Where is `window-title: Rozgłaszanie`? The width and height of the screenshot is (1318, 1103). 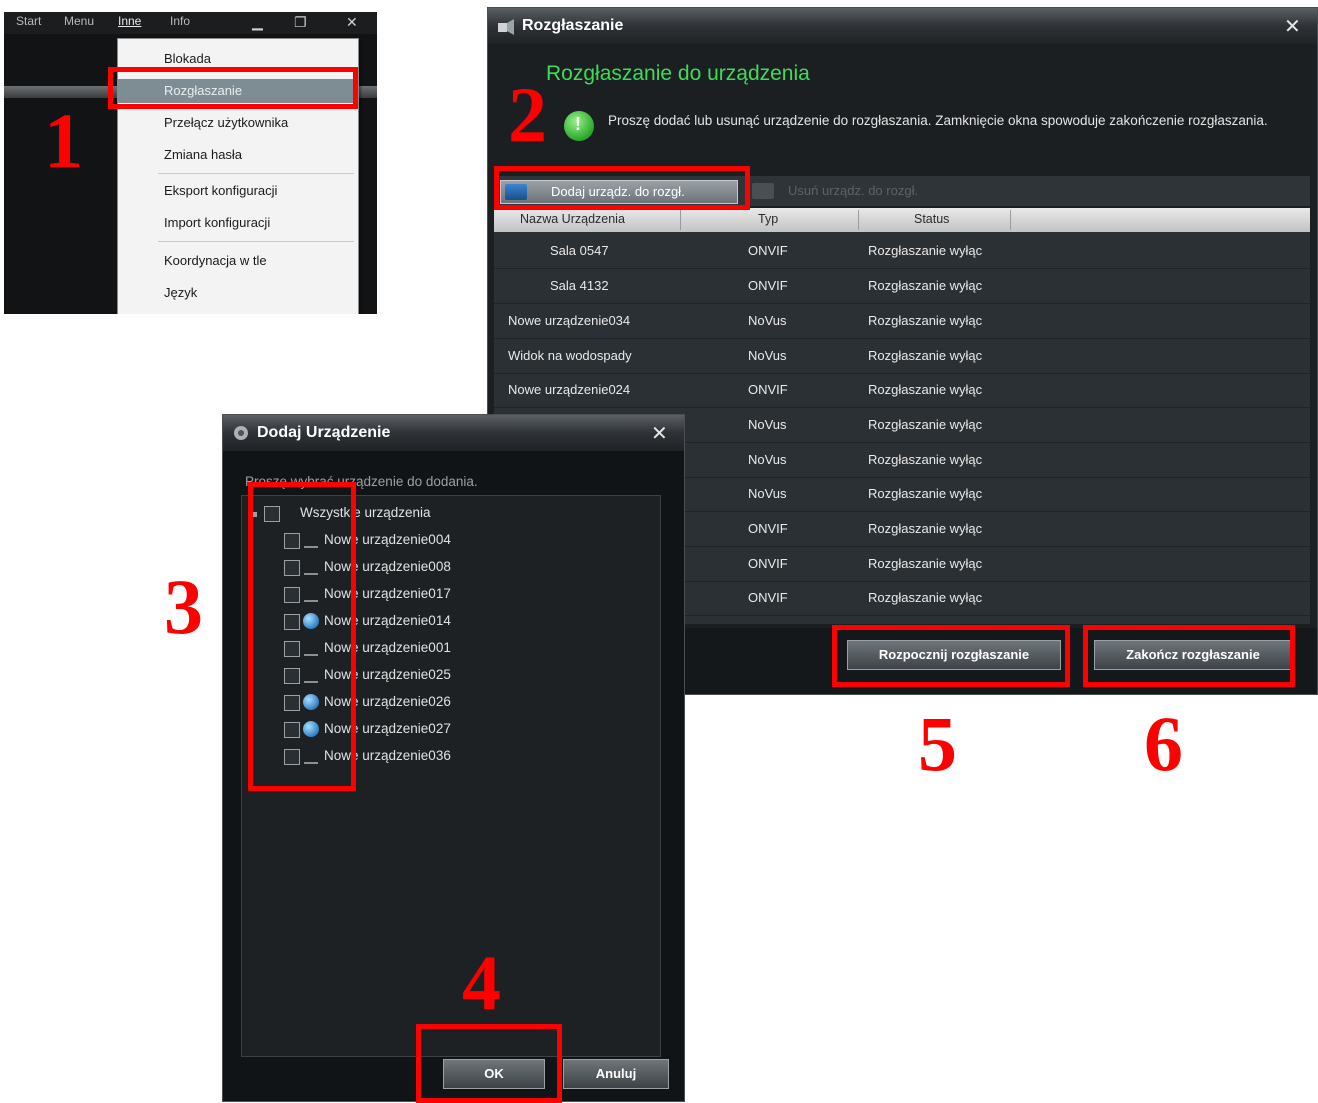
window-title: Rozgłaszanie is located at coordinates (573, 25).